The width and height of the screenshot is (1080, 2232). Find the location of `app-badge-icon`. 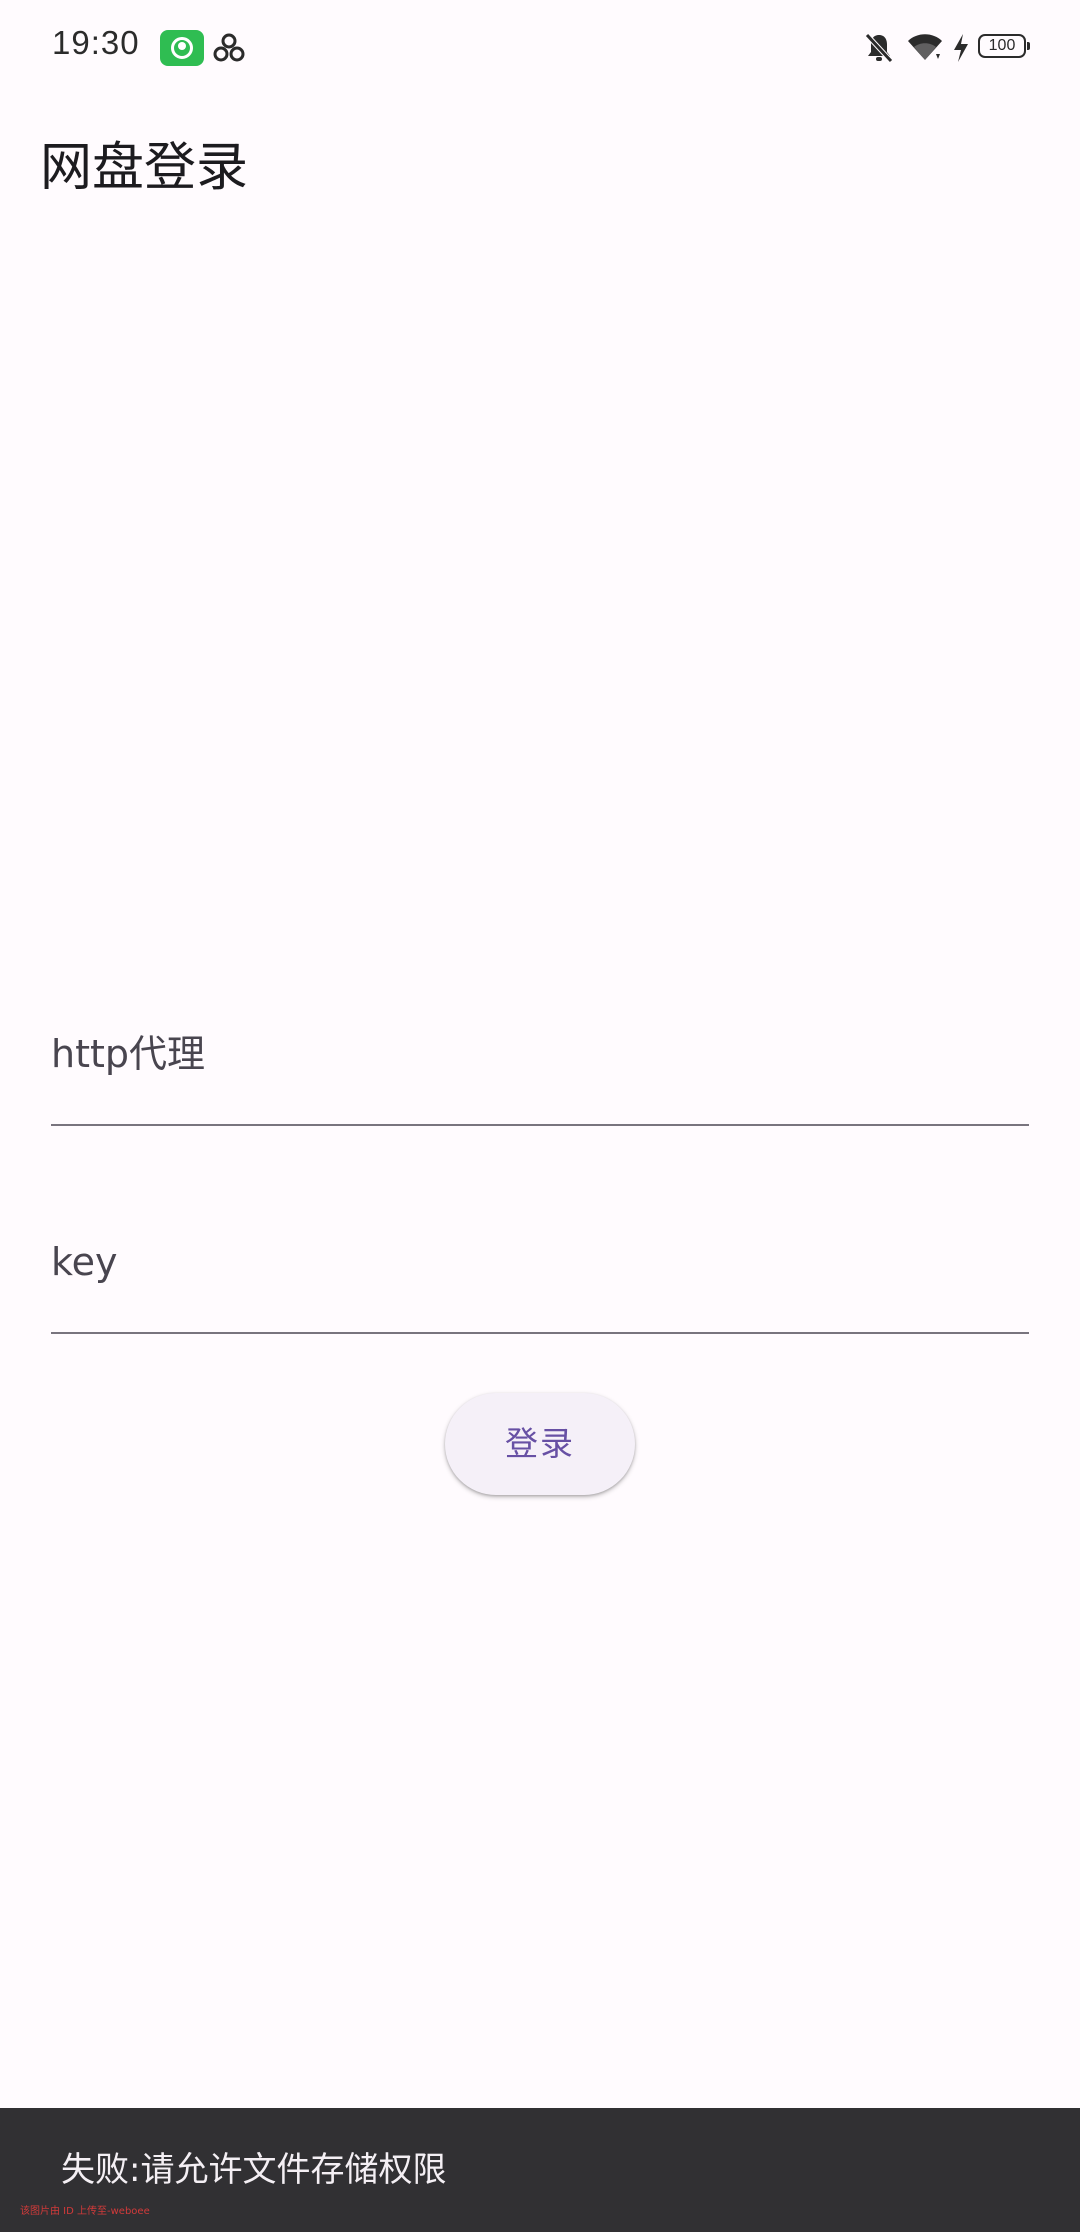

app-badge-icon is located at coordinates (182, 48).